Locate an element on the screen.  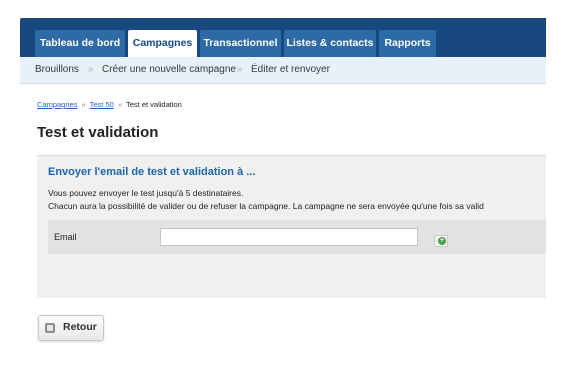
back-button: Retour is located at coordinates (71, 328).